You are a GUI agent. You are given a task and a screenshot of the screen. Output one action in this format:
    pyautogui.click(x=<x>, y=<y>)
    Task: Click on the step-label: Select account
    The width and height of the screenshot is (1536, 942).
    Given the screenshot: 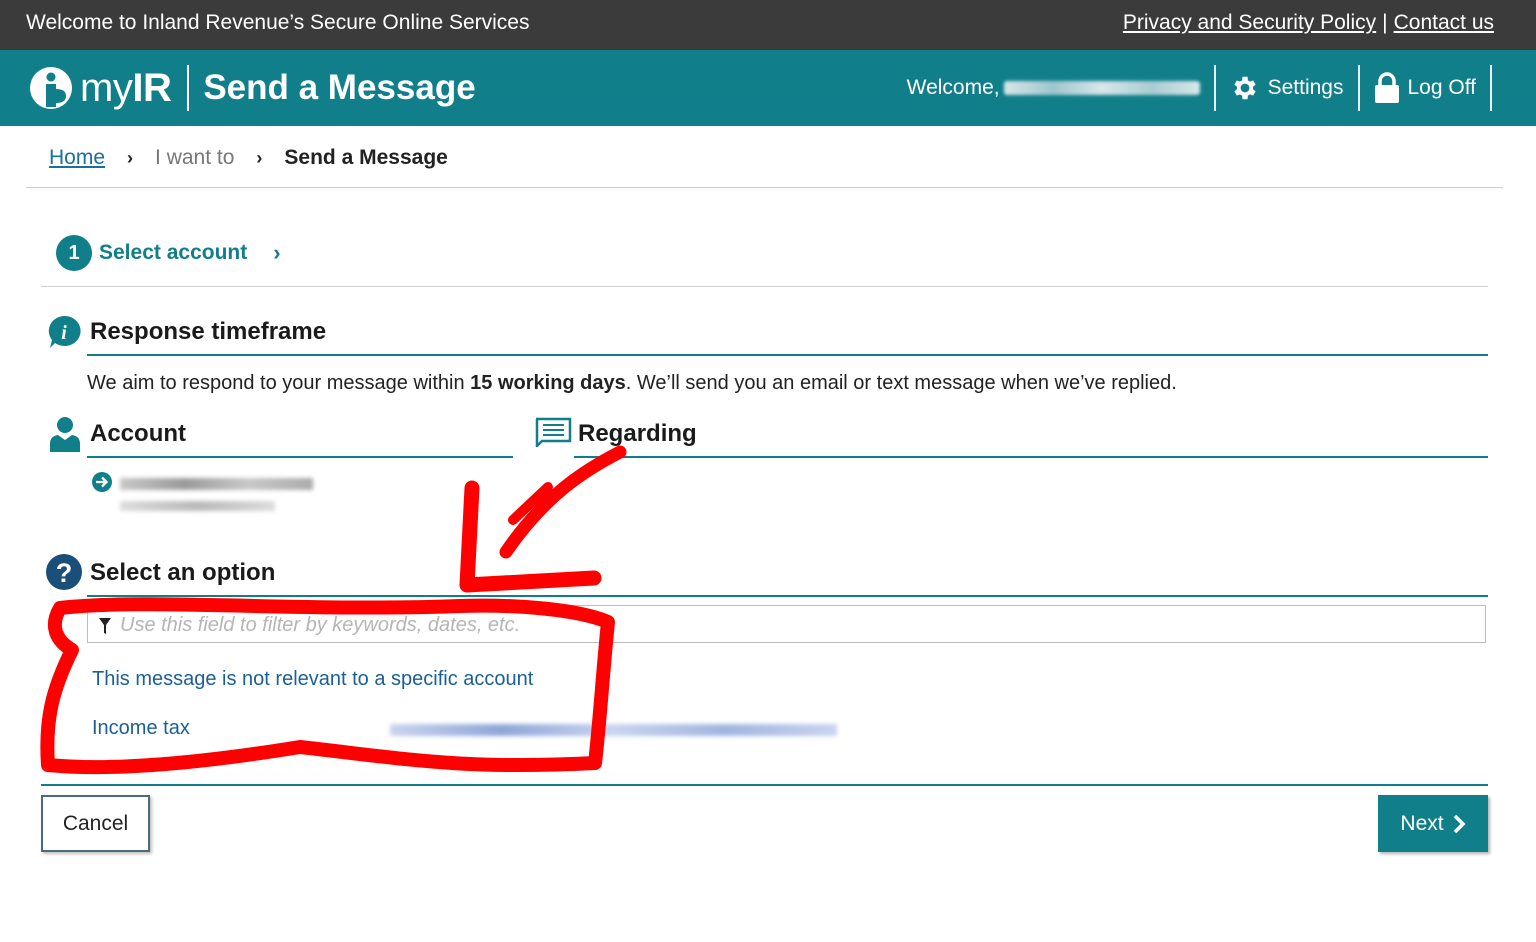 What is the action you would take?
    pyautogui.click(x=173, y=252)
    